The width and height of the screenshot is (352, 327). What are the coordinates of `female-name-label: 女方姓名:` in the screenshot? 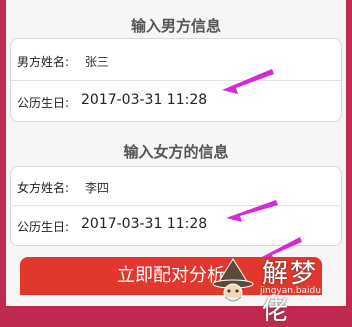 It's located at (43, 188).